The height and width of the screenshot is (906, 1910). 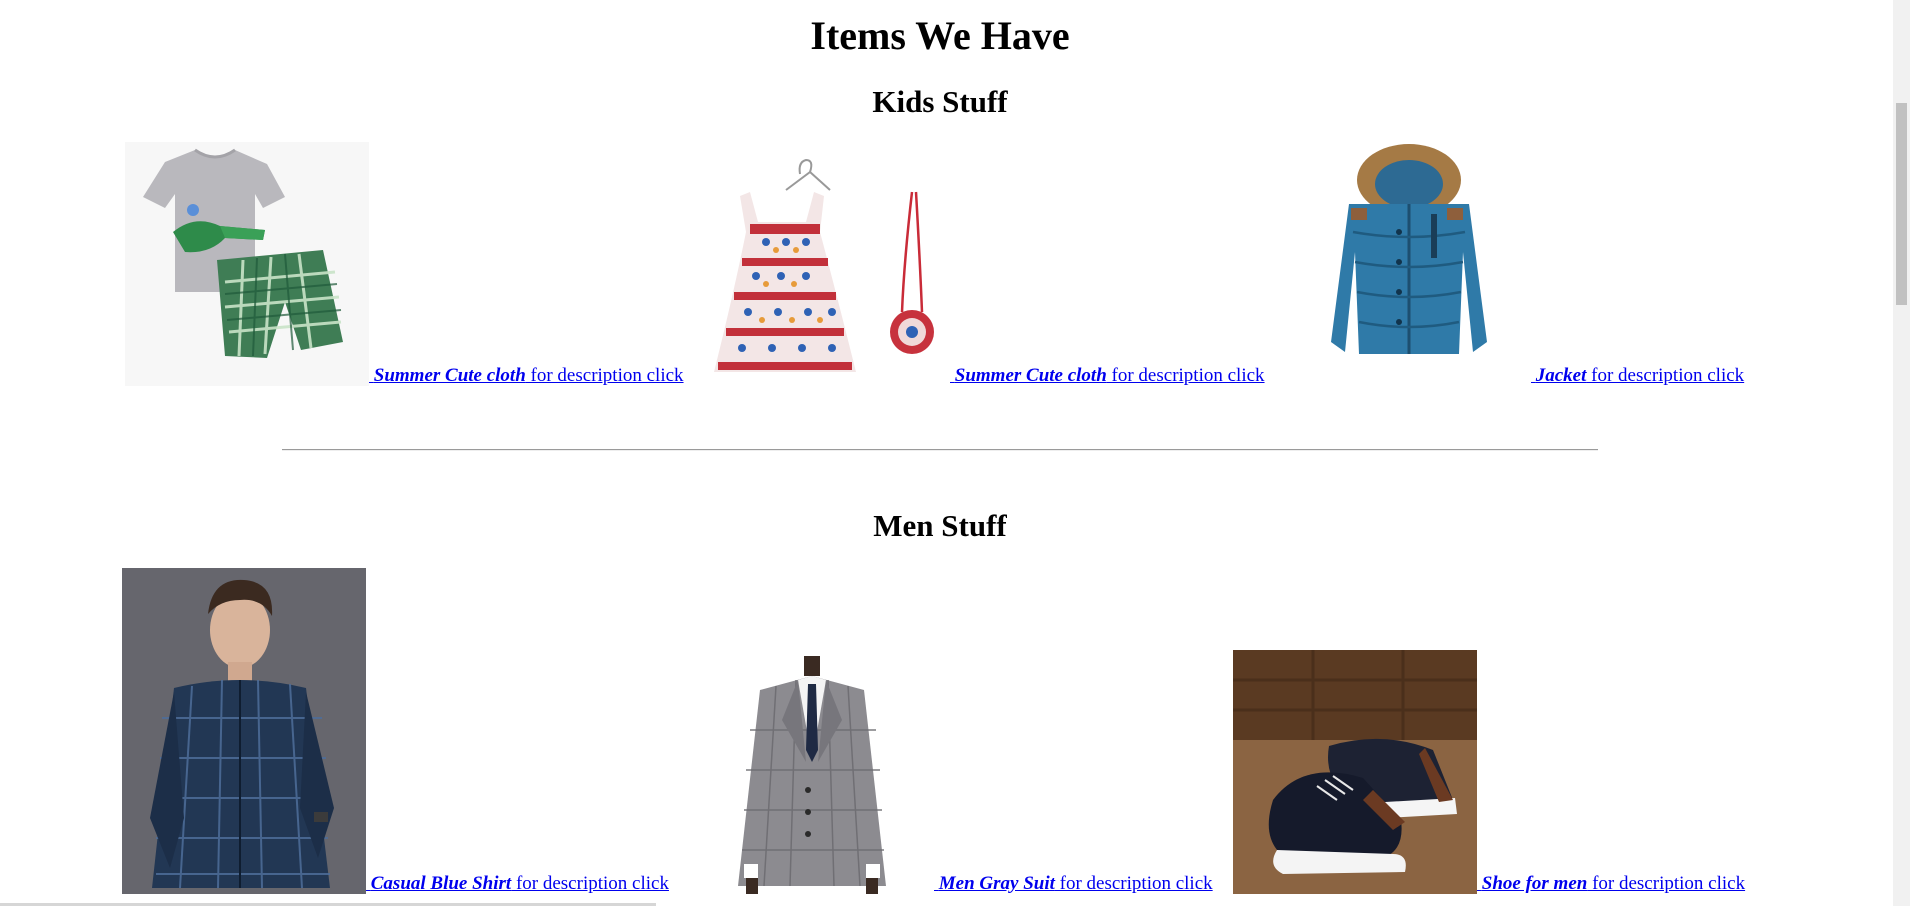 I want to click on section-divider, so click(x=940, y=450).